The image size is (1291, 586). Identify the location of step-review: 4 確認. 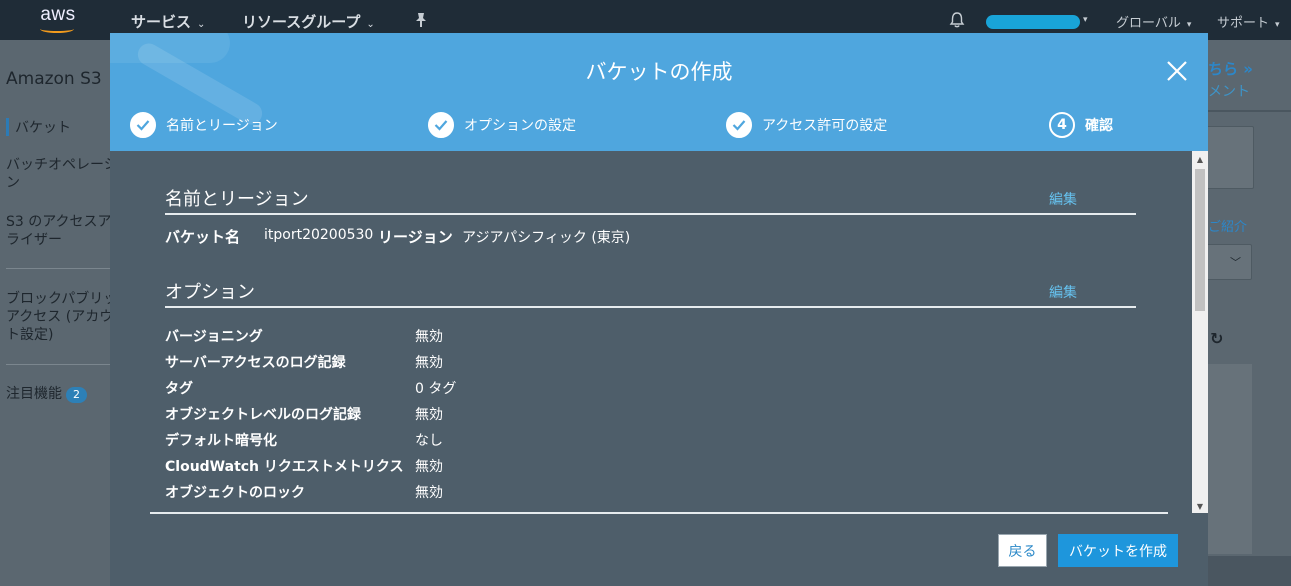
(1081, 125).